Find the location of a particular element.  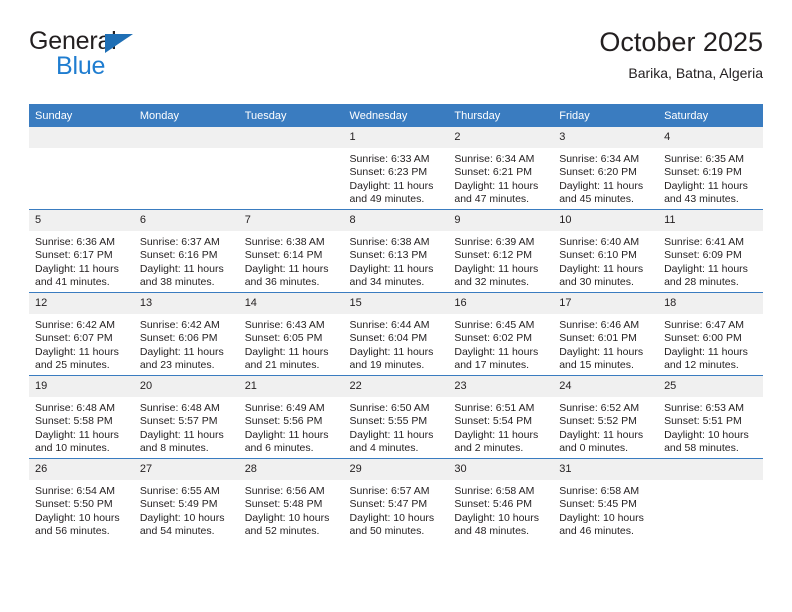

brand-logo: General Blue is located at coordinates (159, 58).